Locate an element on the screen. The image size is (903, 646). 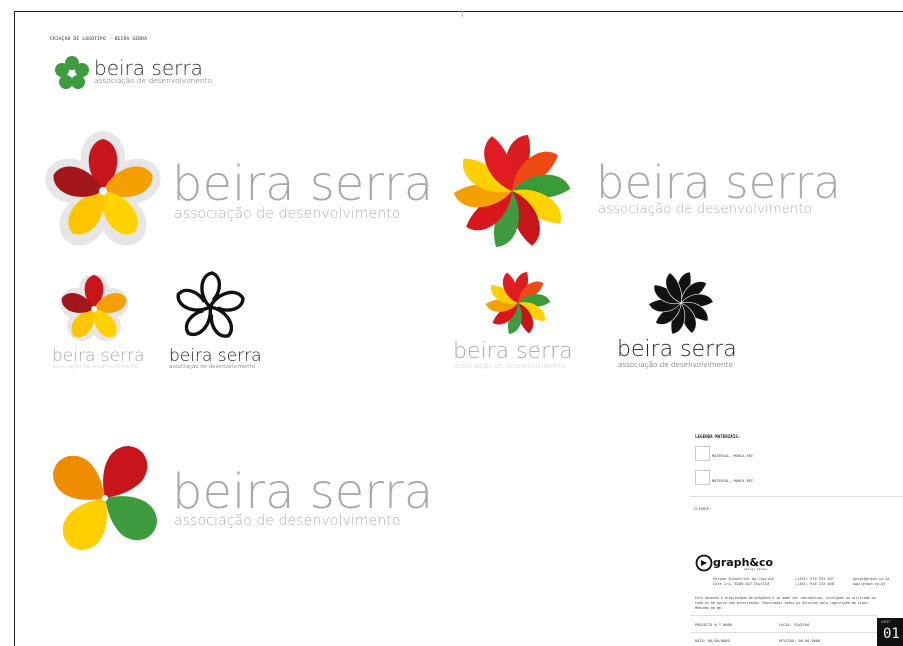
variant-a-small-flower-icon is located at coordinates (94, 307).